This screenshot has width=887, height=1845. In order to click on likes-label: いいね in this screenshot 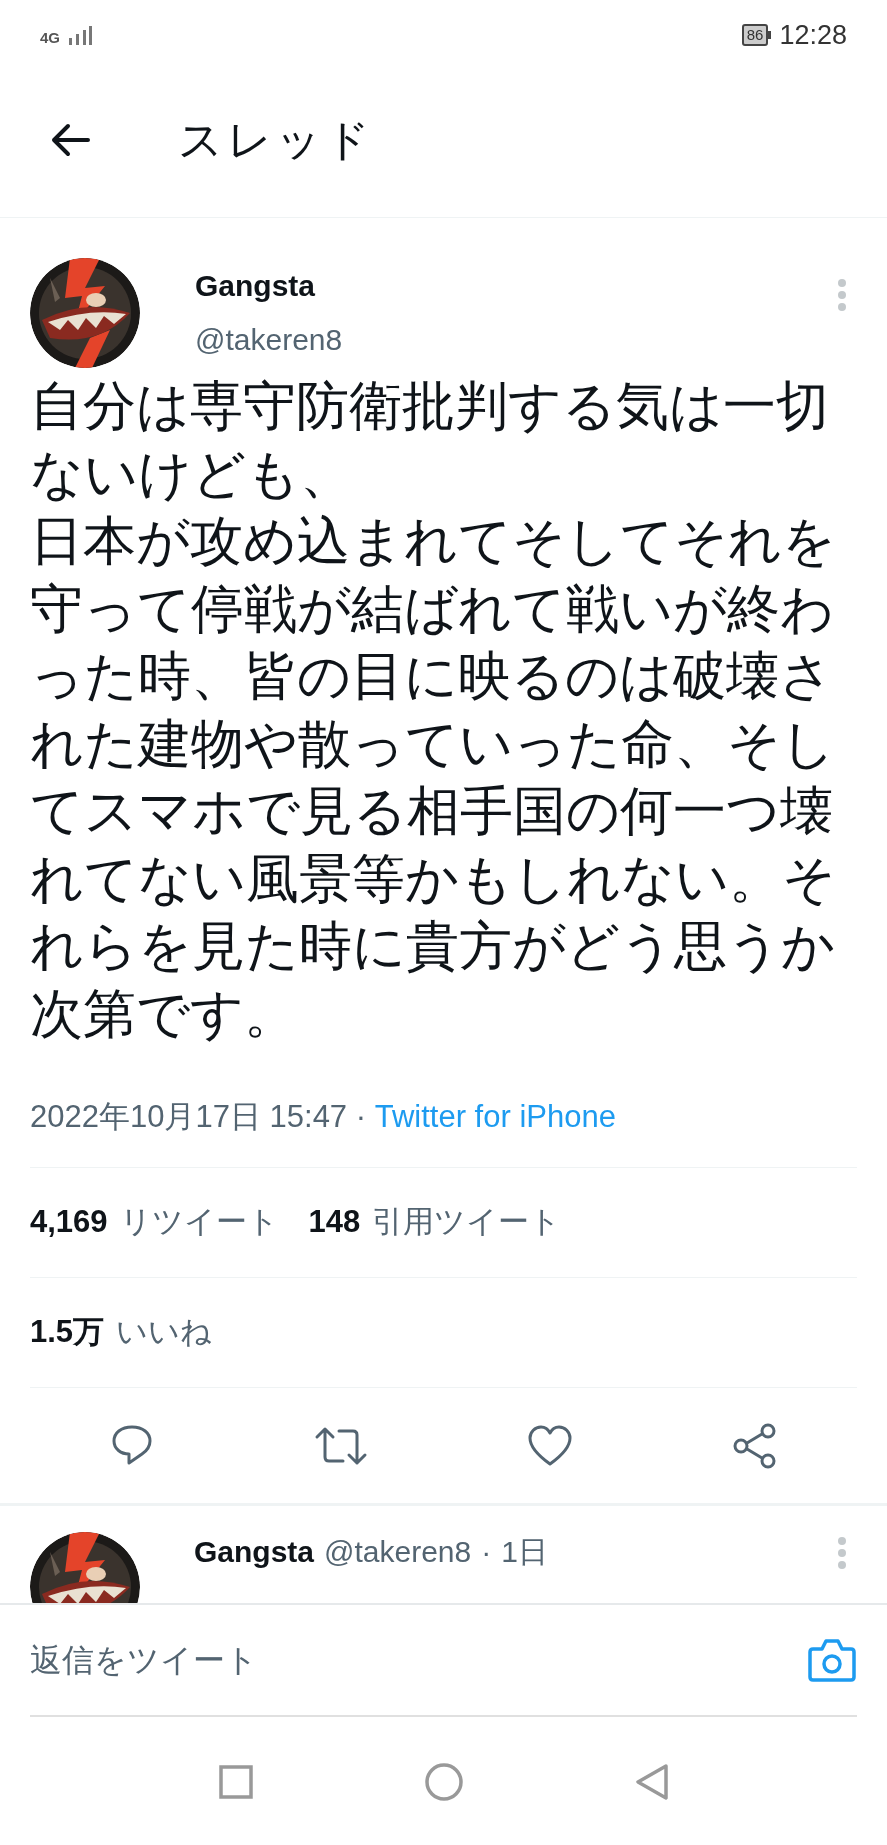, I will do `click(164, 1332)`.